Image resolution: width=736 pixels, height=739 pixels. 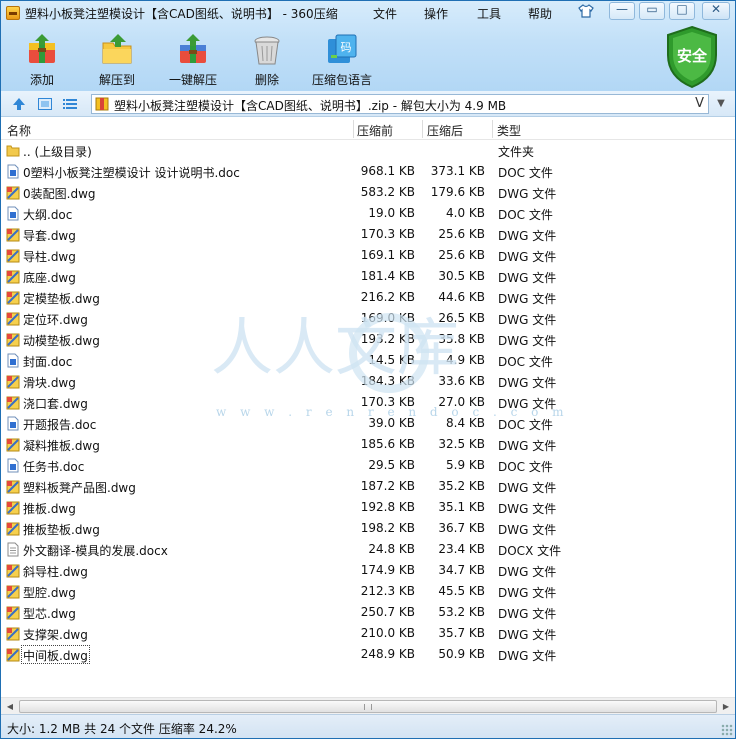 I want to click on file-row: 导柱.dwg 169.1 KB 25.6 KB DWG 文件, so click(x=368, y=255).